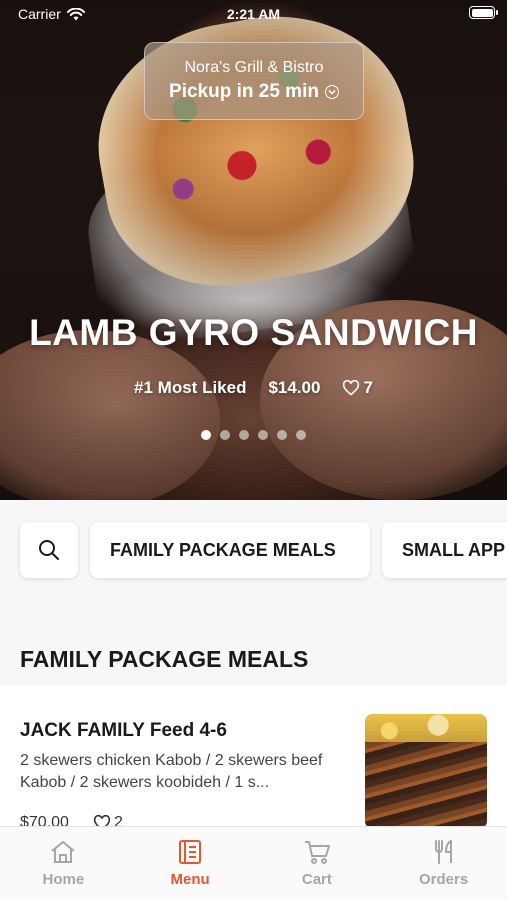  Describe the element at coordinates (331, 92) in the screenshot. I see `chevron-down-icon` at that location.